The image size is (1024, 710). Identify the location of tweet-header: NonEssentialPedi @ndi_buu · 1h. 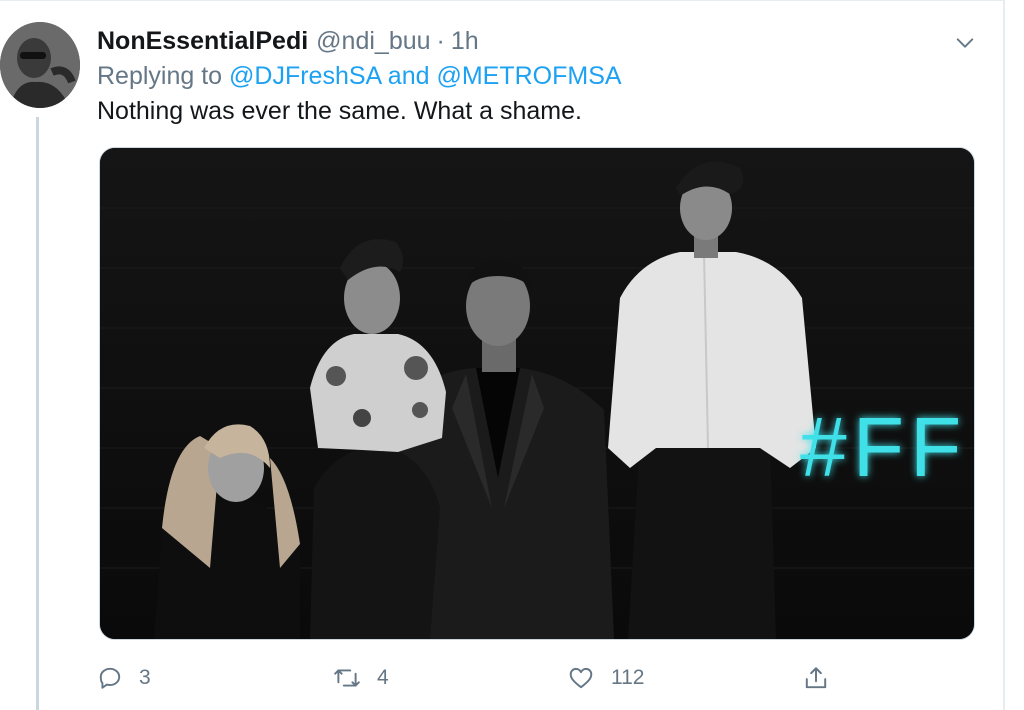
(288, 41).